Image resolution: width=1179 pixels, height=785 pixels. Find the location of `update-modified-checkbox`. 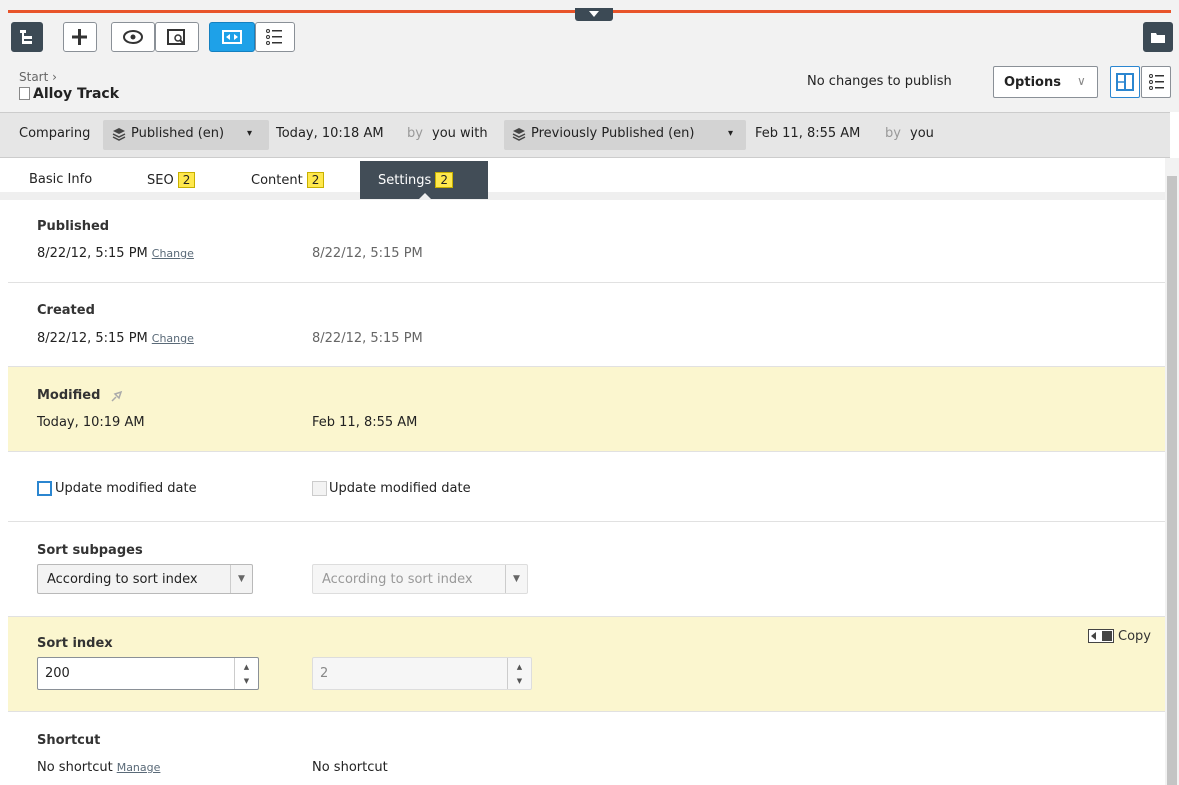

update-modified-checkbox is located at coordinates (44, 488).